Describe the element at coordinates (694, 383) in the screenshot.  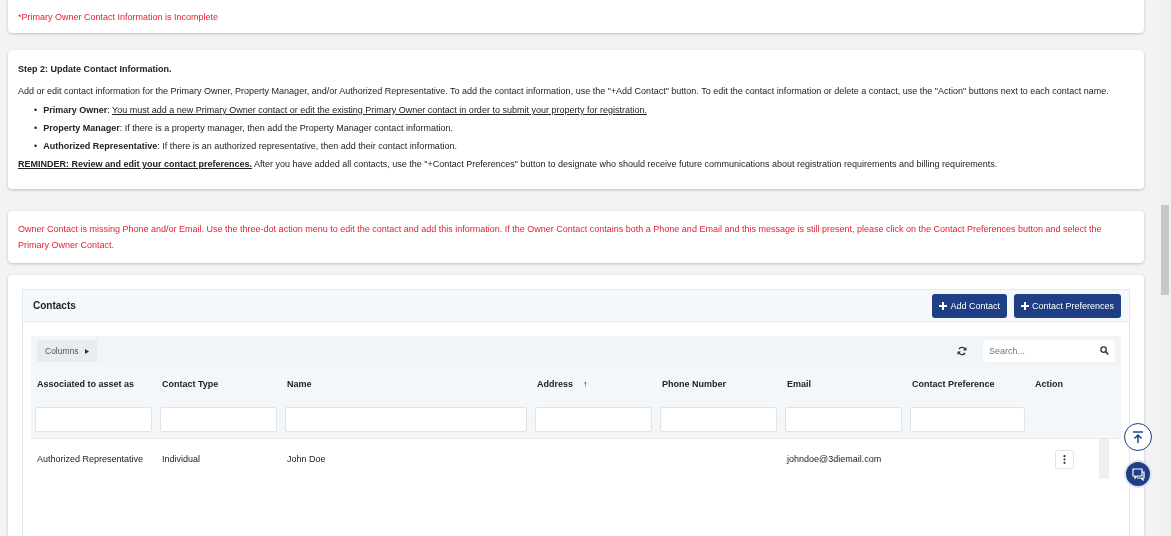
I see `column-header: Phone Number` at that location.